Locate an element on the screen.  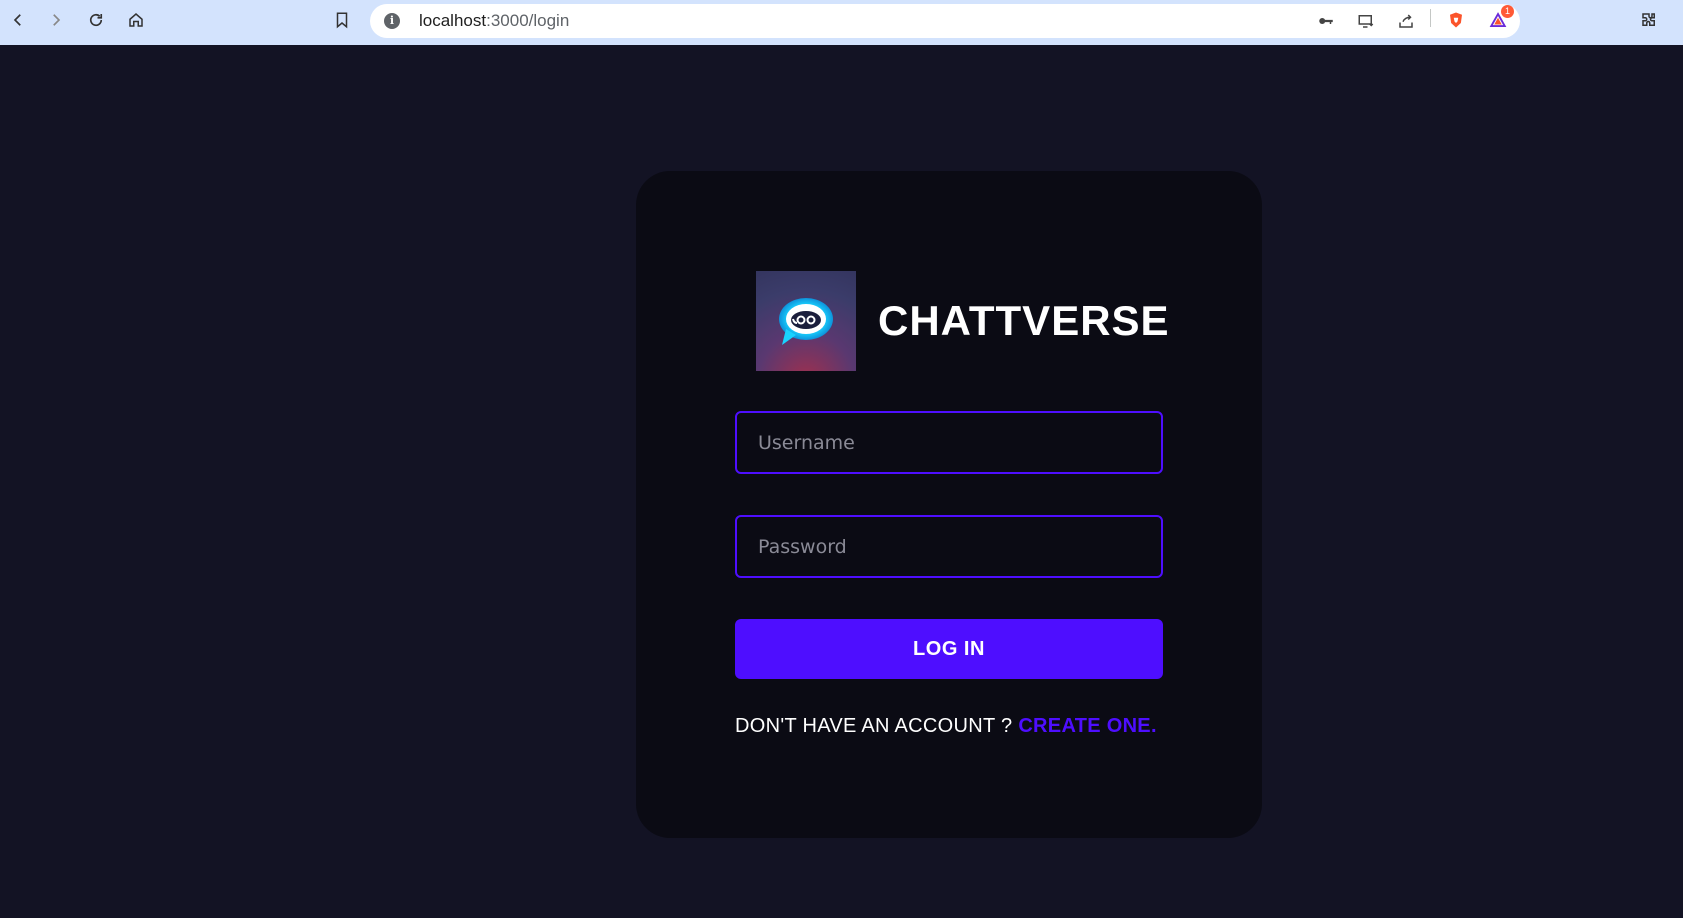
rewards-badge: 1 is located at coordinates (1507, 11).